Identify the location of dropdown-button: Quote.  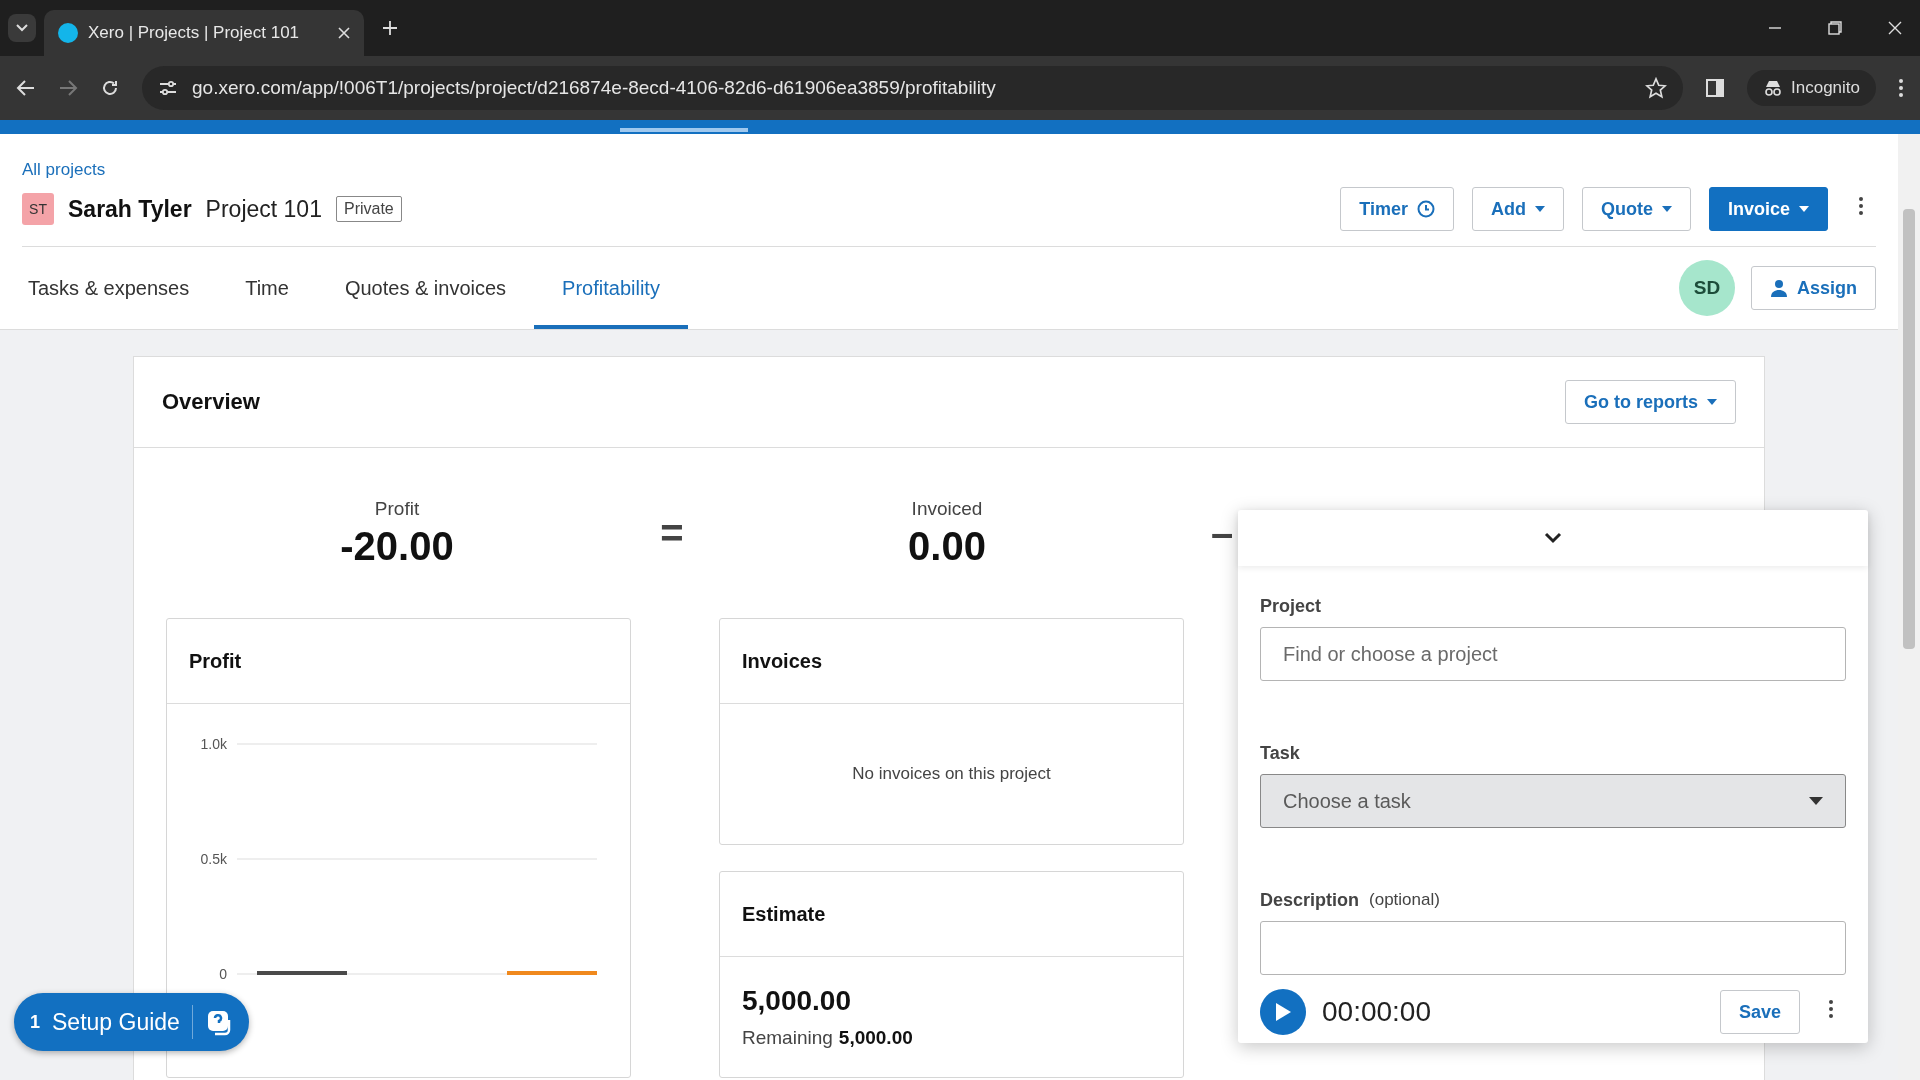
(1636, 209).